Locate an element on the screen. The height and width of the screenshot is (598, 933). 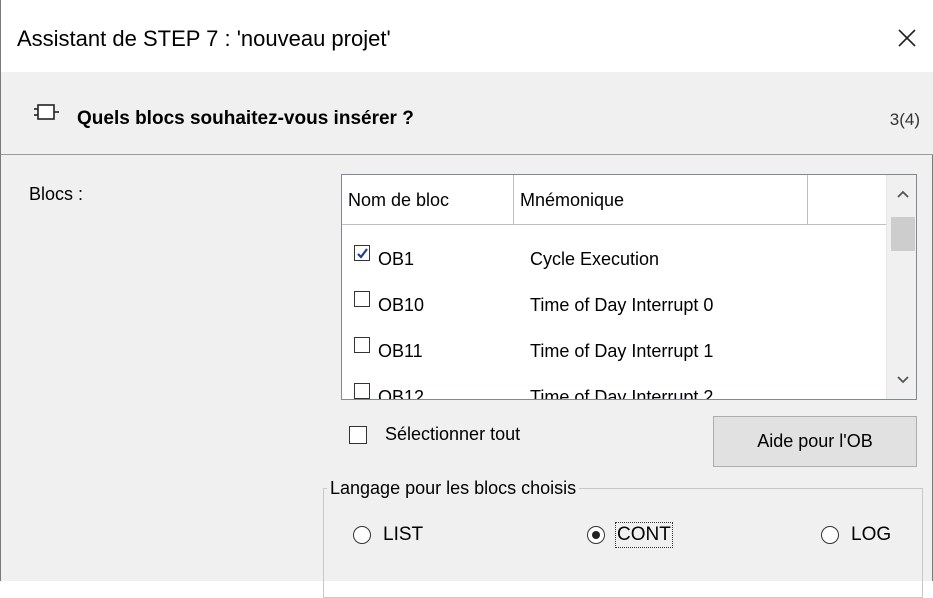
list-item: OB10 Time of Day Interrupt 0 is located at coordinates (614, 303).